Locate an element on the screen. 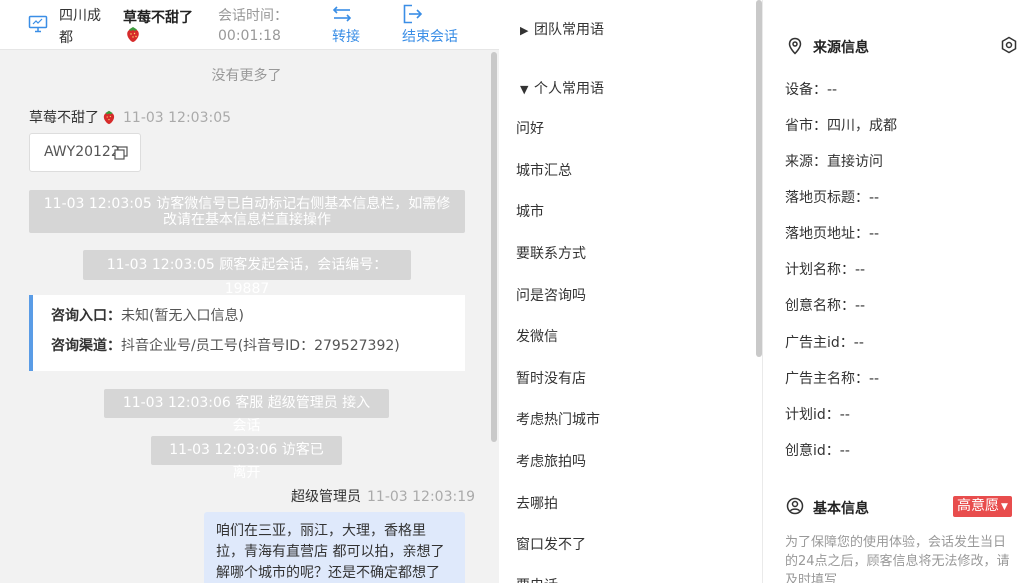 This screenshot has width=1033, height=583. system-message: 11-03 12:03:06 客服 超级管理员 接入会话 is located at coordinates (246, 411).